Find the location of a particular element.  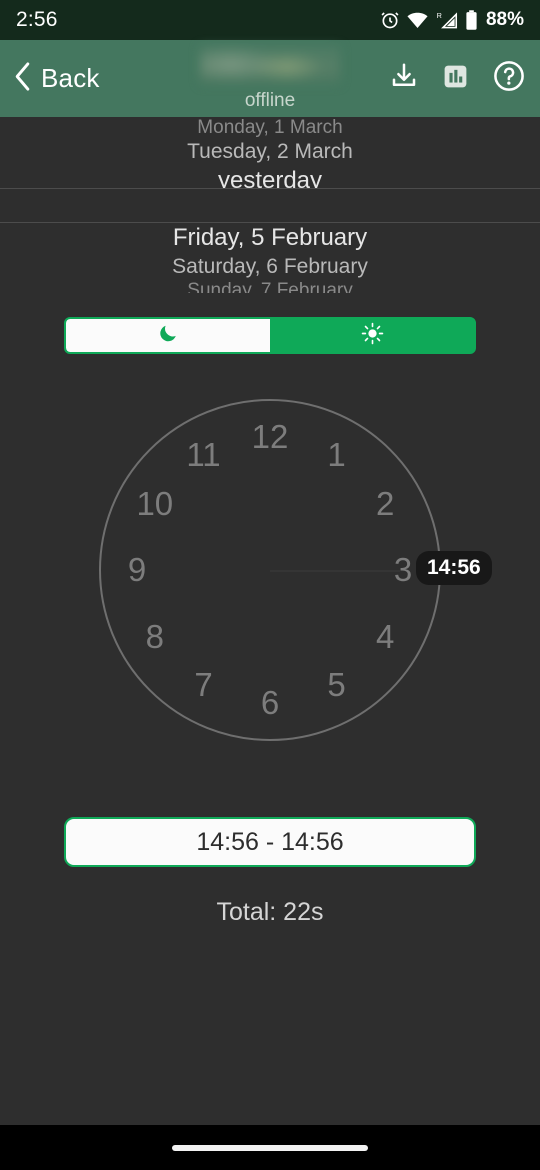

back-button: Back is located at coordinates (56, 79).